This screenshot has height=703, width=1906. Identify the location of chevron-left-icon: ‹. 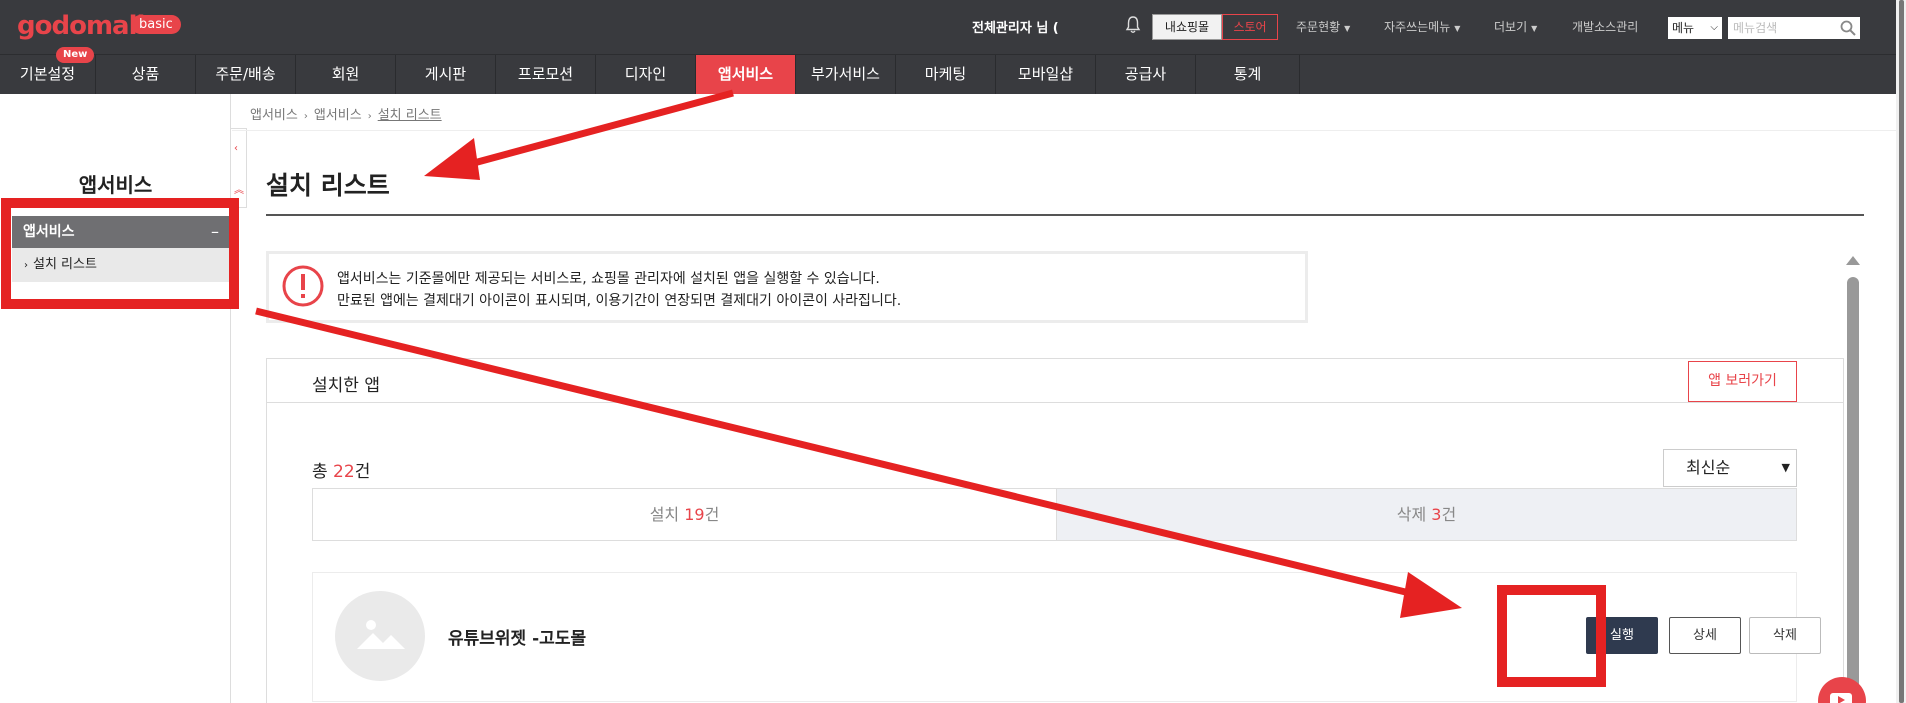
(236, 148).